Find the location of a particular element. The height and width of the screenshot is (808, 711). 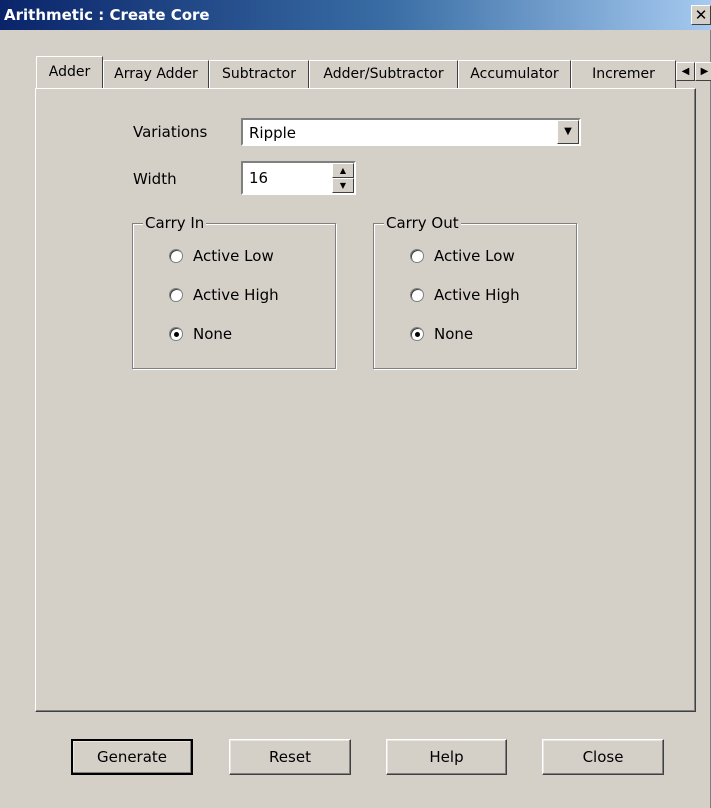

close-window-button: ✕ is located at coordinates (701, 15).